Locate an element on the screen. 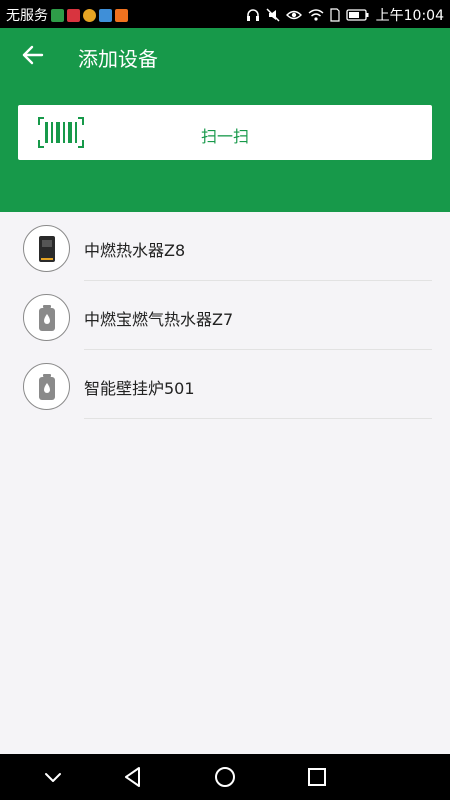 The width and height of the screenshot is (450, 800). eye-comfort-icon is located at coordinates (293, 15).